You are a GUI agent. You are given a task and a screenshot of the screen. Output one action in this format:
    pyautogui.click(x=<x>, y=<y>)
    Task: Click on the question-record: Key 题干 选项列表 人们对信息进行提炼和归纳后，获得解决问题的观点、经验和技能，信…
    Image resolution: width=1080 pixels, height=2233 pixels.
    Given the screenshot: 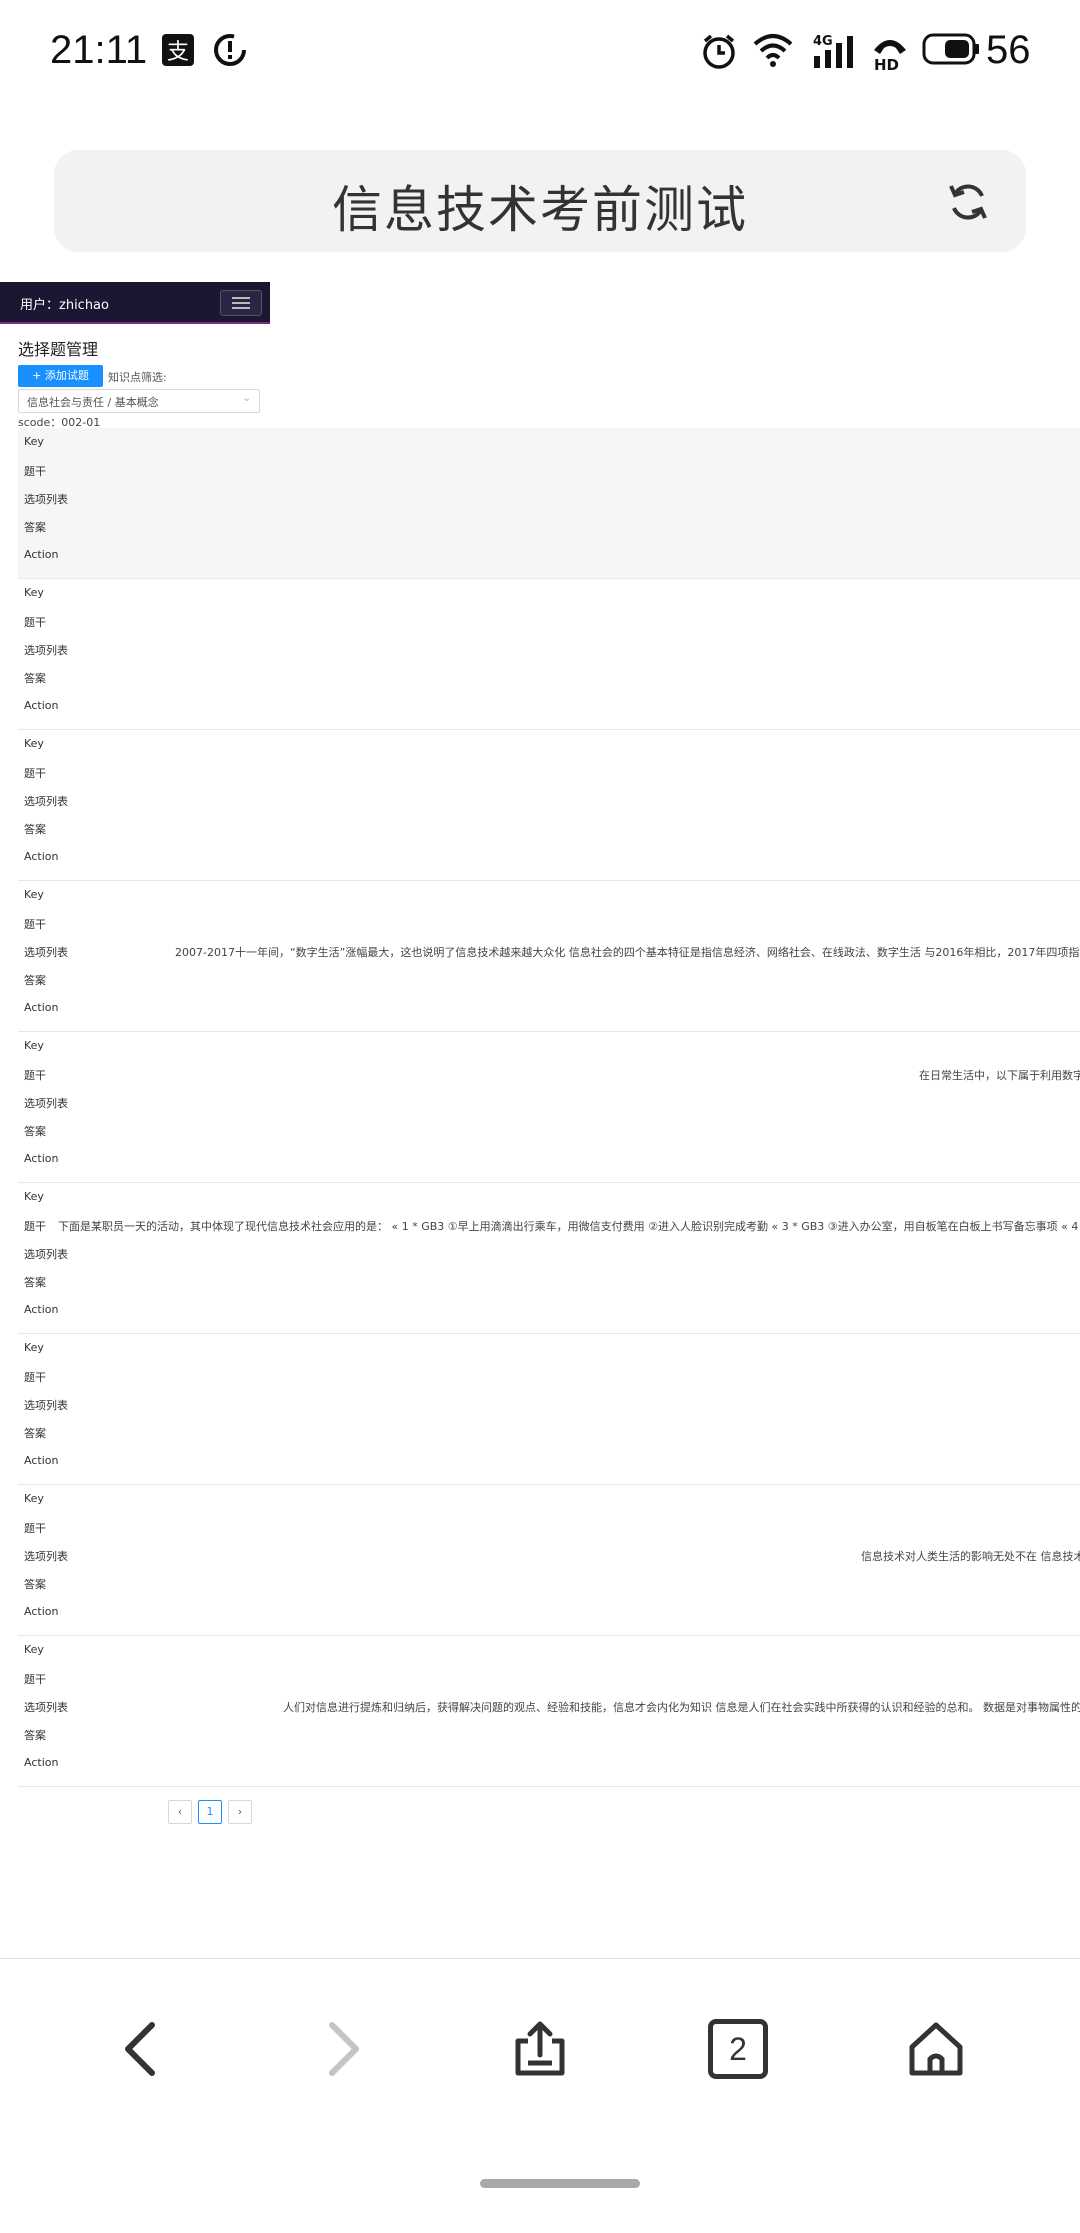 What is the action you would take?
    pyautogui.click(x=549, y=1711)
    